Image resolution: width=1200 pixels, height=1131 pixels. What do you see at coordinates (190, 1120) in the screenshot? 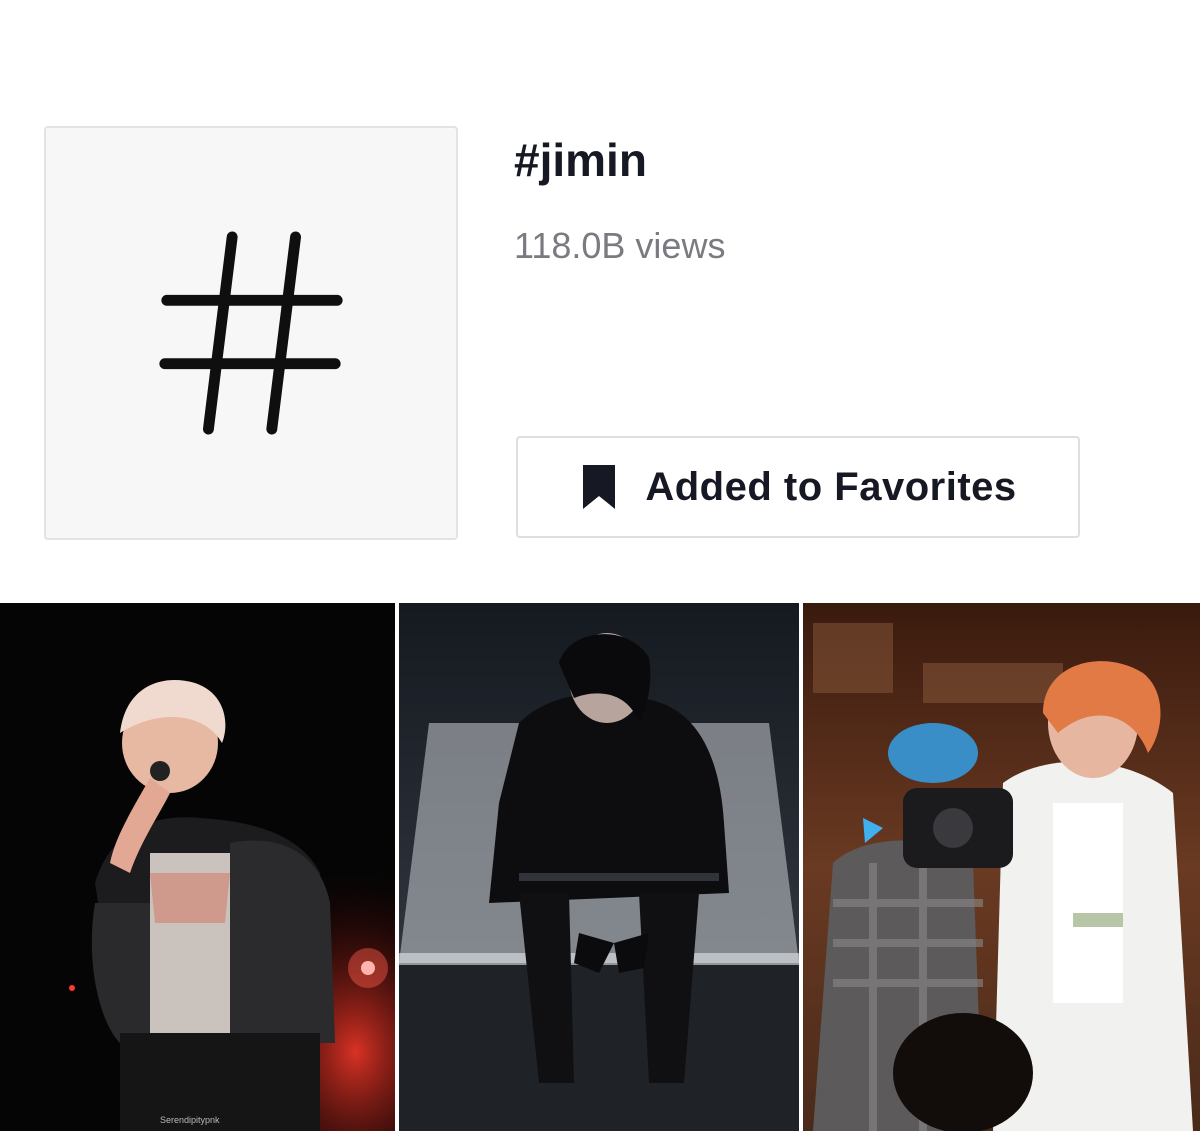
I see `video-watermark: Serendipitypnk` at bounding box center [190, 1120].